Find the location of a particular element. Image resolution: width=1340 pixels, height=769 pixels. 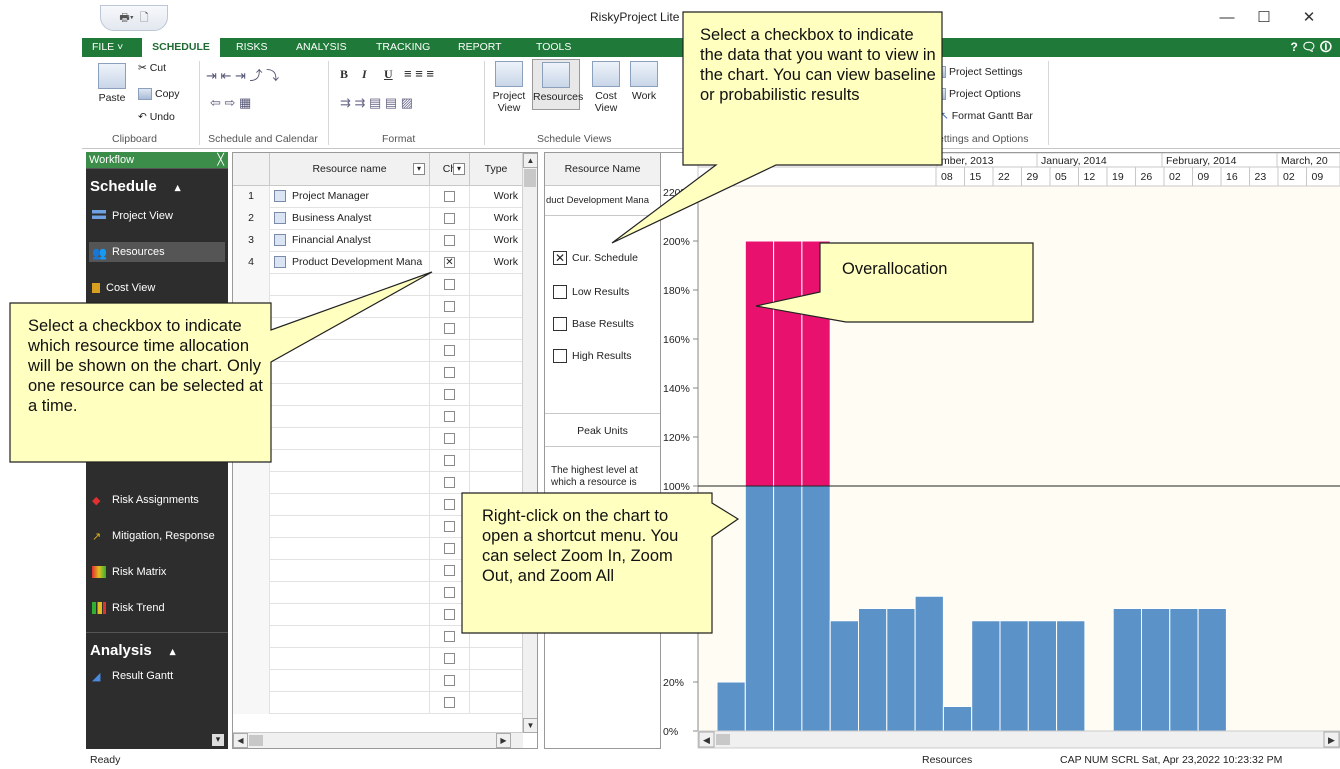

cost-view-button: Cost View is located at coordinates (606, 87).